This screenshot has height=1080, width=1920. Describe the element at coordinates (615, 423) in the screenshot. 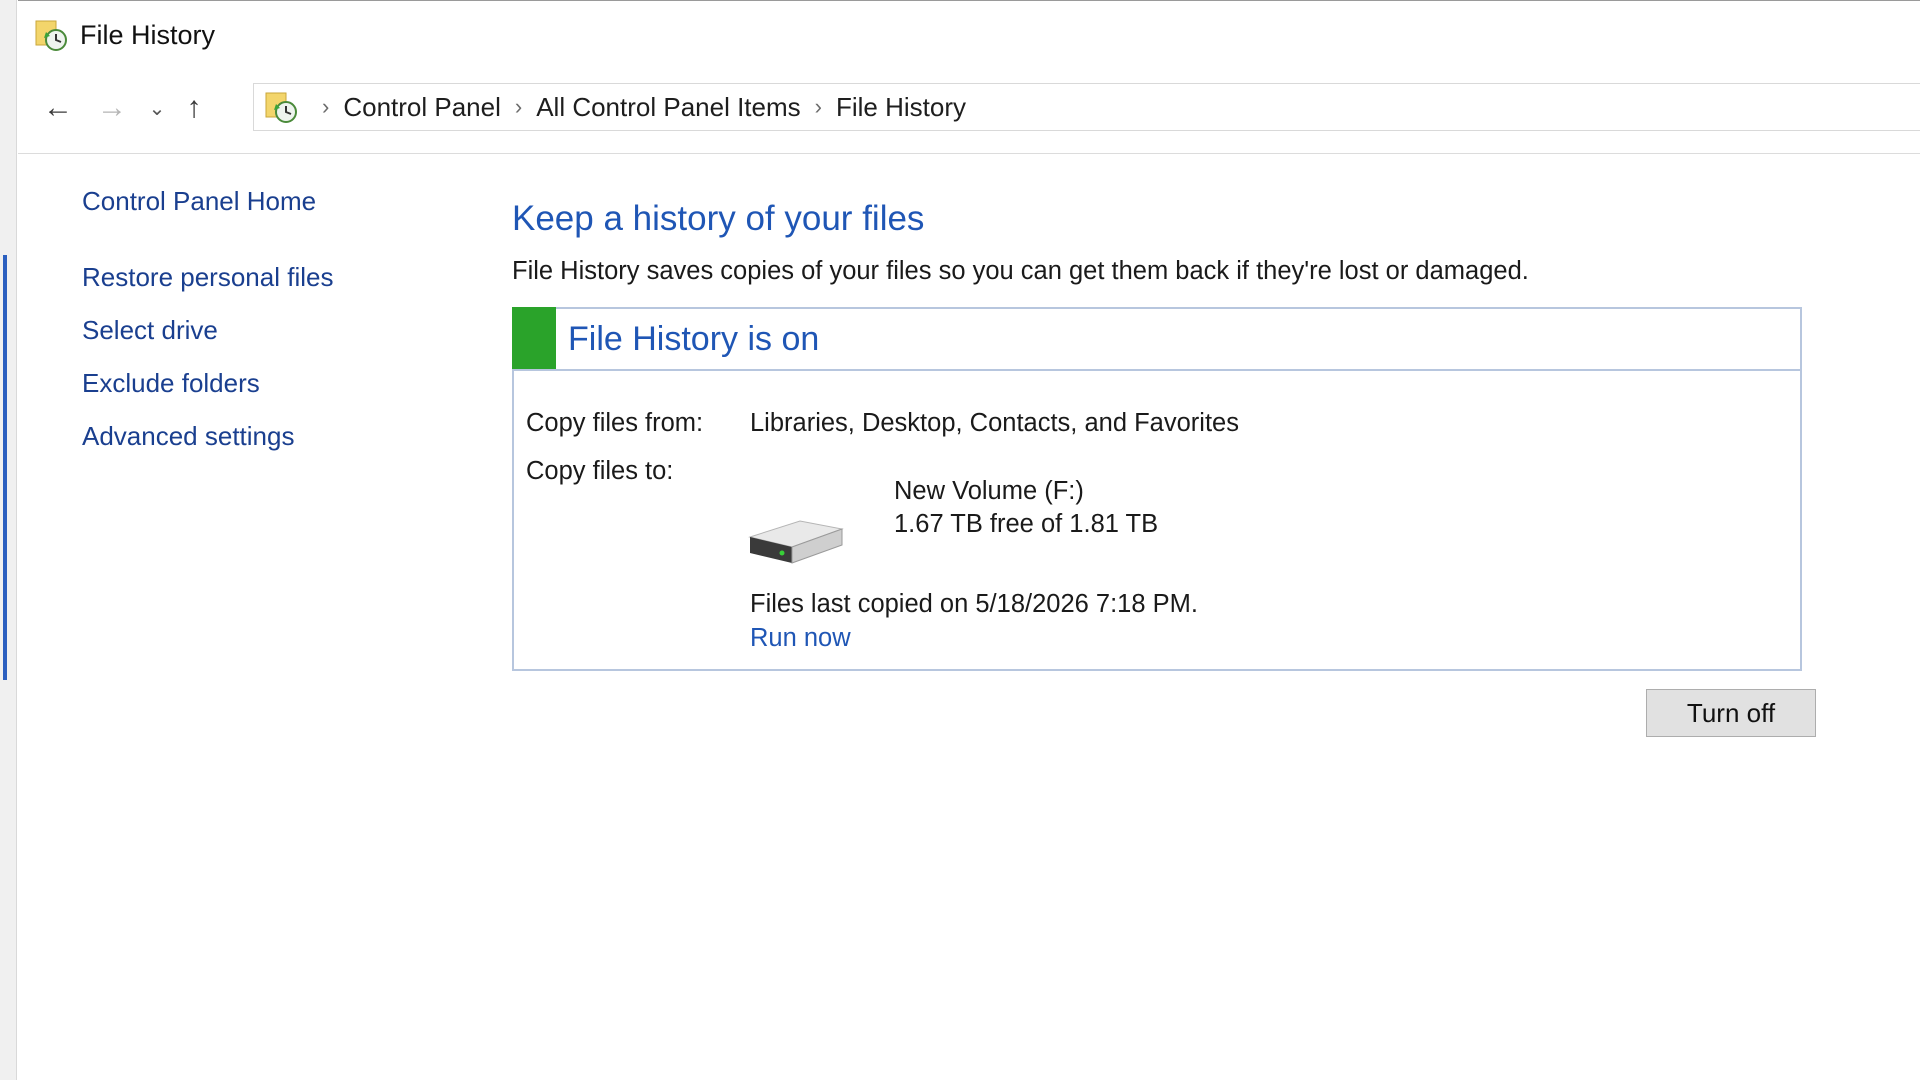

I see `copy-from-label: Copy files from:` at that location.